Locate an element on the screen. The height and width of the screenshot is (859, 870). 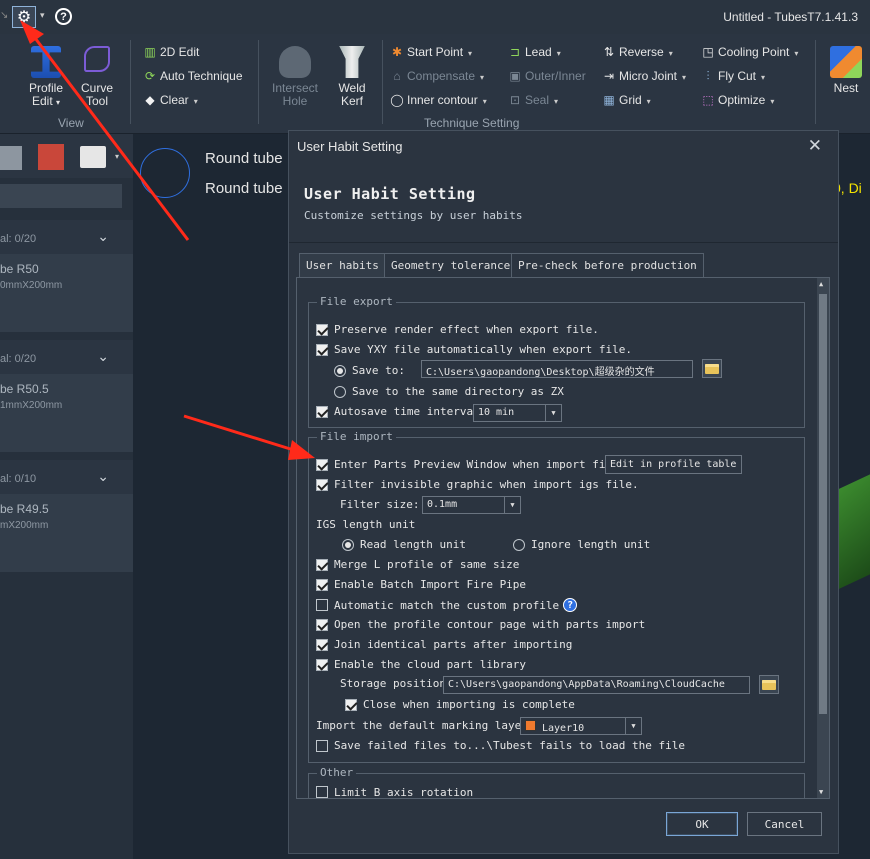
list-item: be R49.5 mX200mm is located at coordinates (66, 533).